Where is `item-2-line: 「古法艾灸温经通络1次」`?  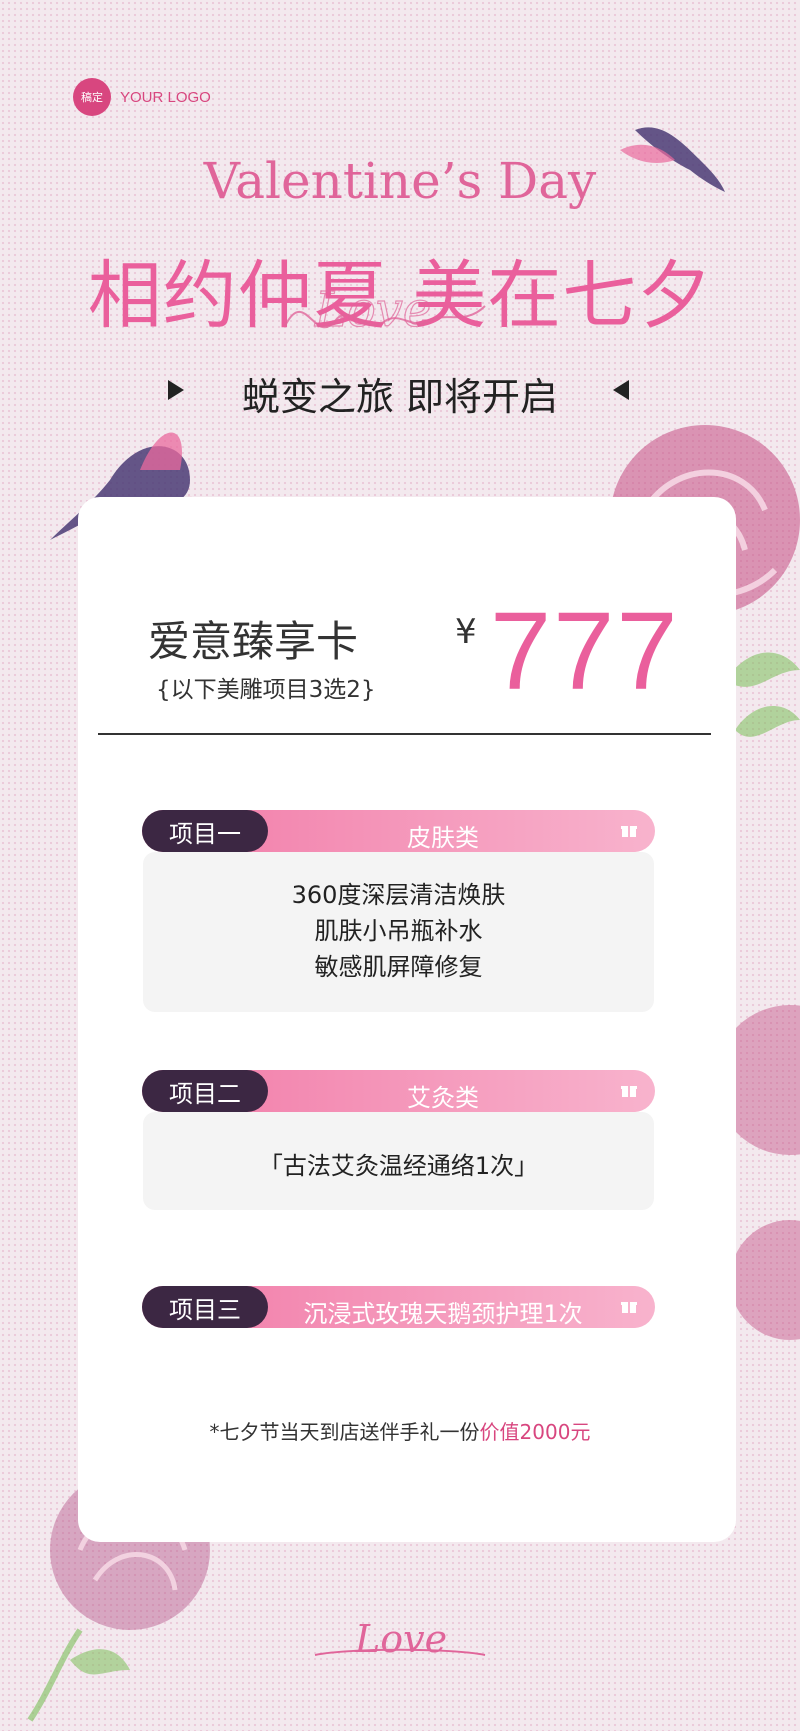
item-2-line: 「古法艾灸温经通络1次」 is located at coordinates (398, 1166).